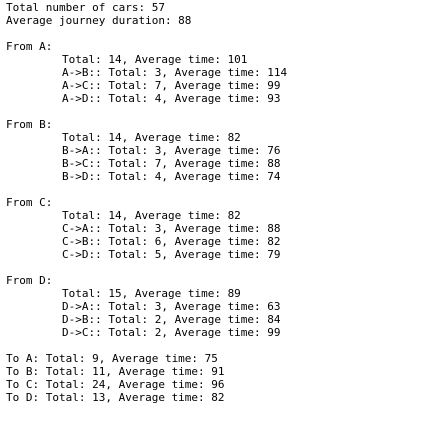 This screenshot has height=434, width=422. Describe the element at coordinates (115, 371) in the screenshot. I see `to-b-line: To B: Total: 11, Average time: 91` at that location.